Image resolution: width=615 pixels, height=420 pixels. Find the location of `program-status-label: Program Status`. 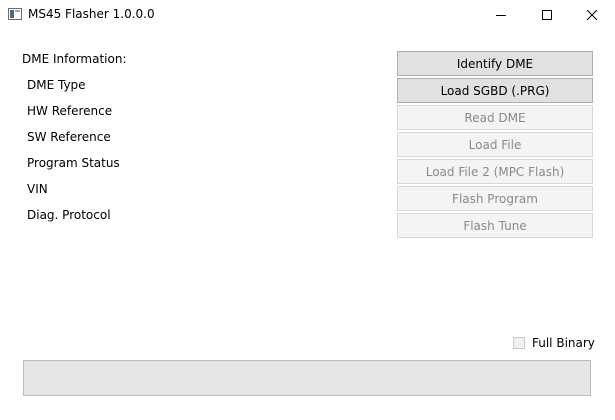

program-status-label: Program Status is located at coordinates (73, 163).